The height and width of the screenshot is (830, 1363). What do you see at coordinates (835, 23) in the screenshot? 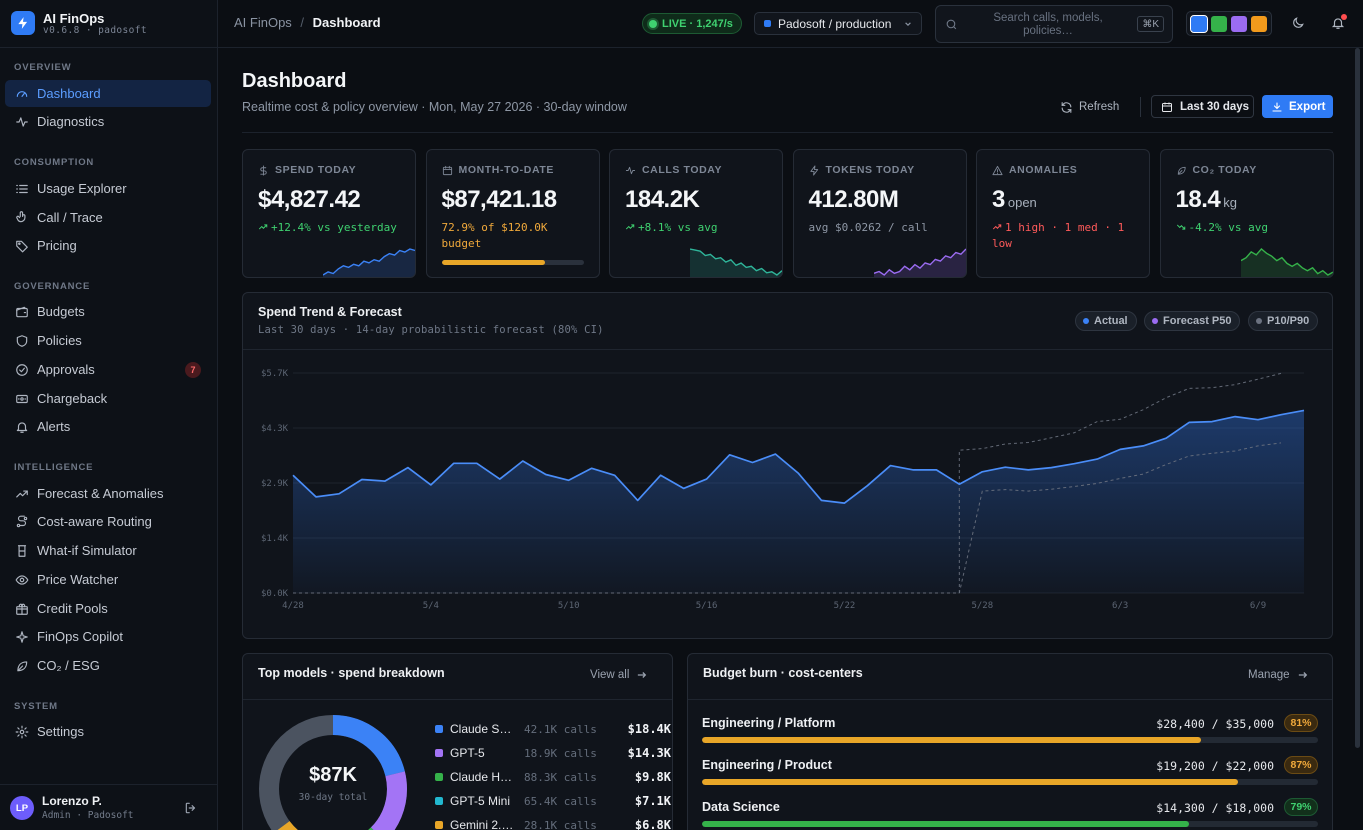
I see `org-name: Padosoft / production` at bounding box center [835, 23].